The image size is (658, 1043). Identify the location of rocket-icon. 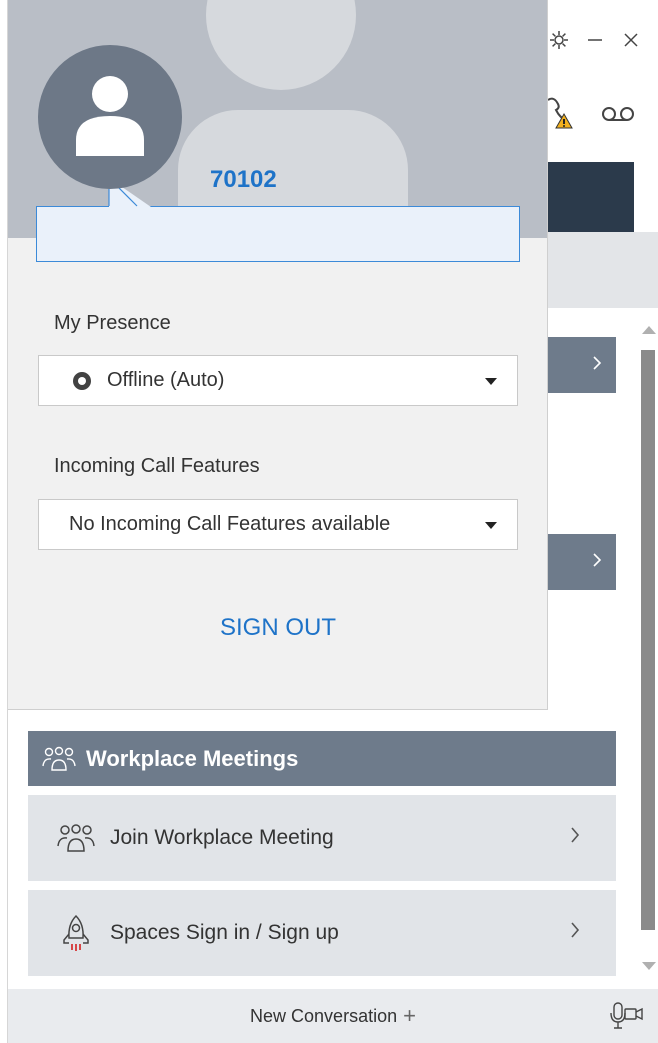
(76, 933).